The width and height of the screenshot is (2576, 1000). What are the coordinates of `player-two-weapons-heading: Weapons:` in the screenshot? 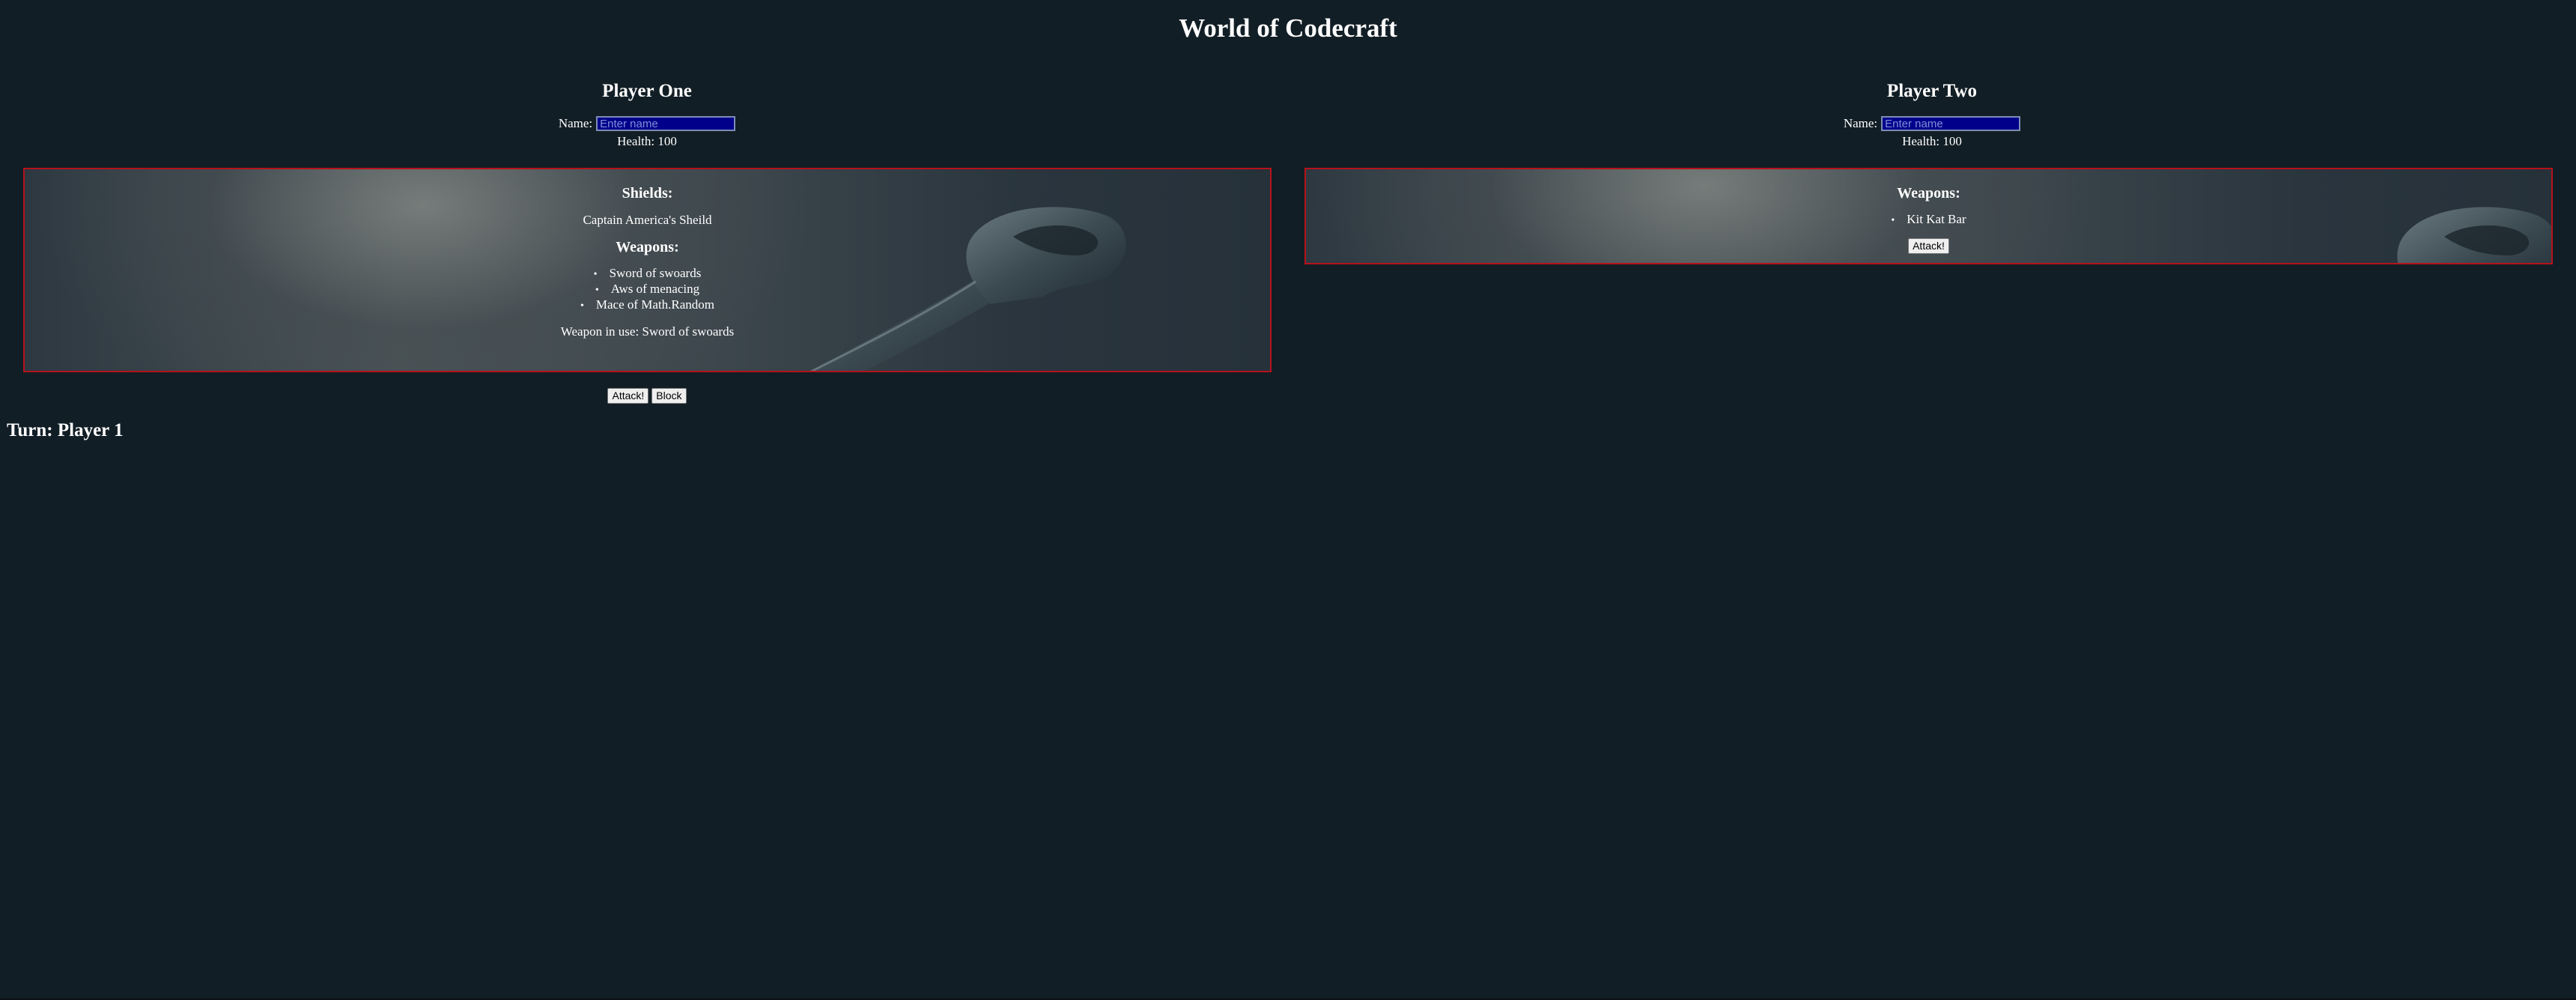 It's located at (1928, 193).